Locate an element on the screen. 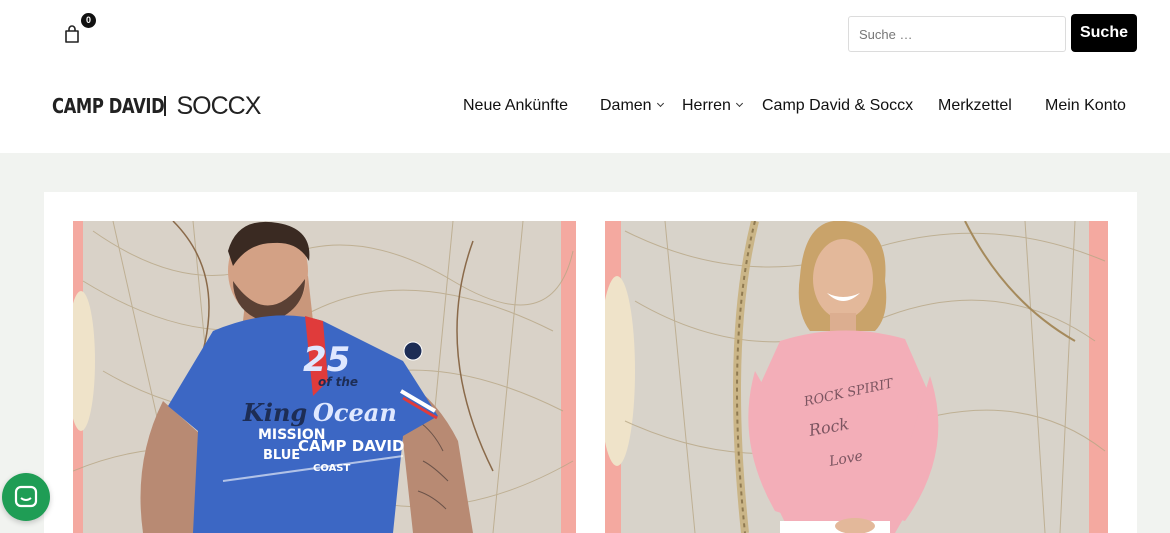 This screenshot has width=1170, height=533. nav-item-label: Neue Ankünfte is located at coordinates (515, 105).